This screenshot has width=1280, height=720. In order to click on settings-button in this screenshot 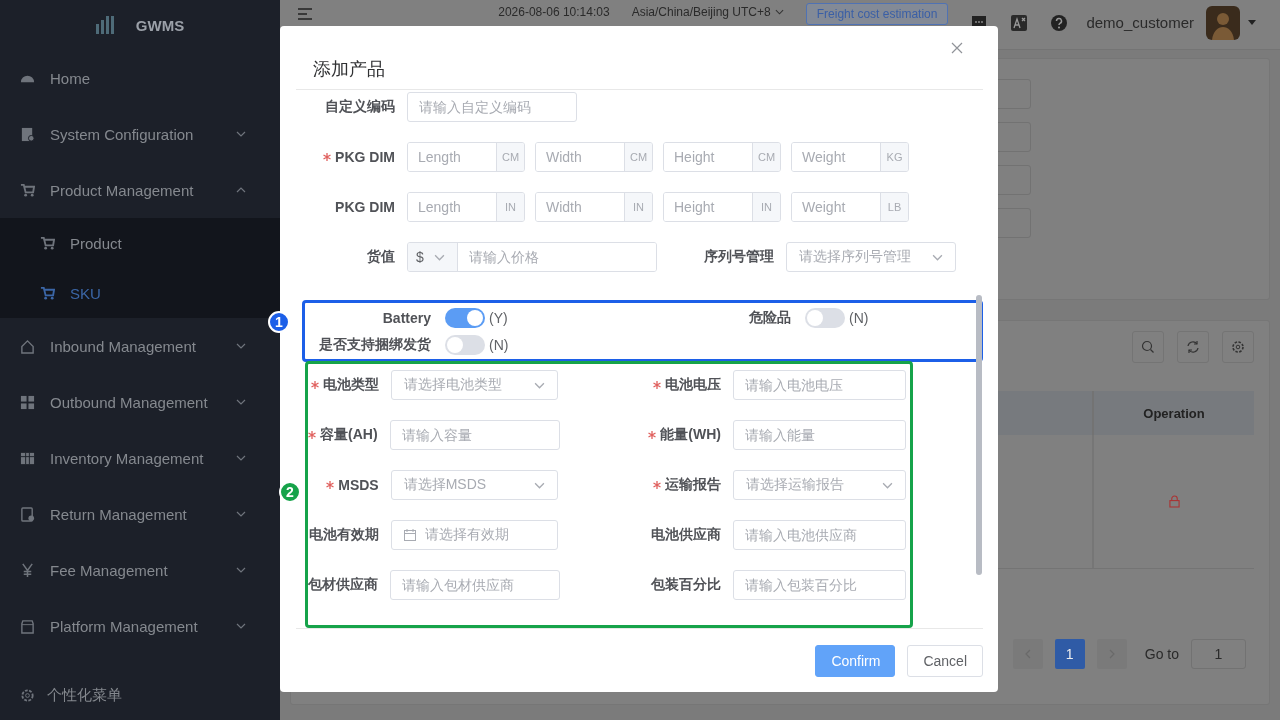, I will do `click(1238, 347)`.